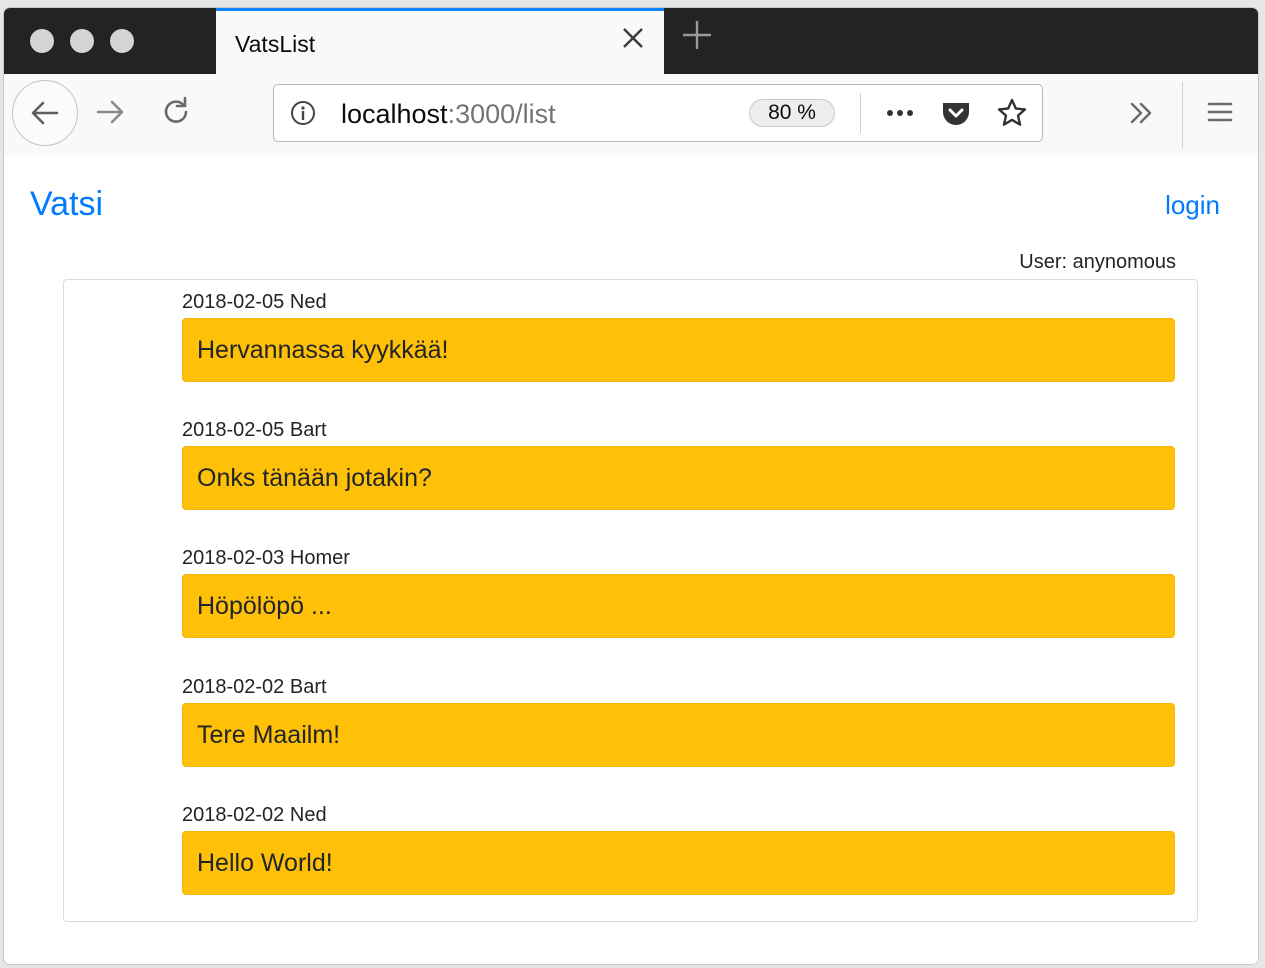 Image resolution: width=1265 pixels, height=968 pixels. What do you see at coordinates (658, 113) in the screenshot?
I see `url-bar: localhost:3000/list 80 %` at bounding box center [658, 113].